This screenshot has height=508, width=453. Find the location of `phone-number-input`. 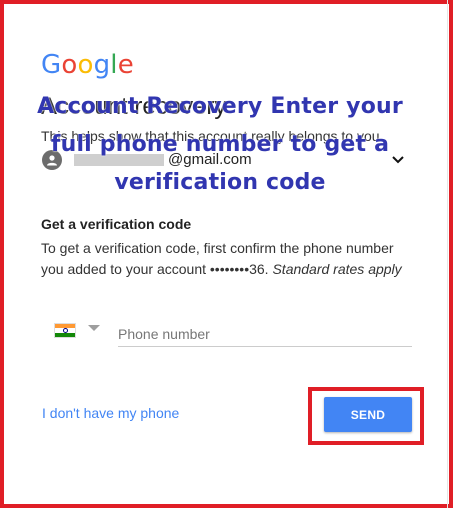

phone-number-input is located at coordinates (265, 334).